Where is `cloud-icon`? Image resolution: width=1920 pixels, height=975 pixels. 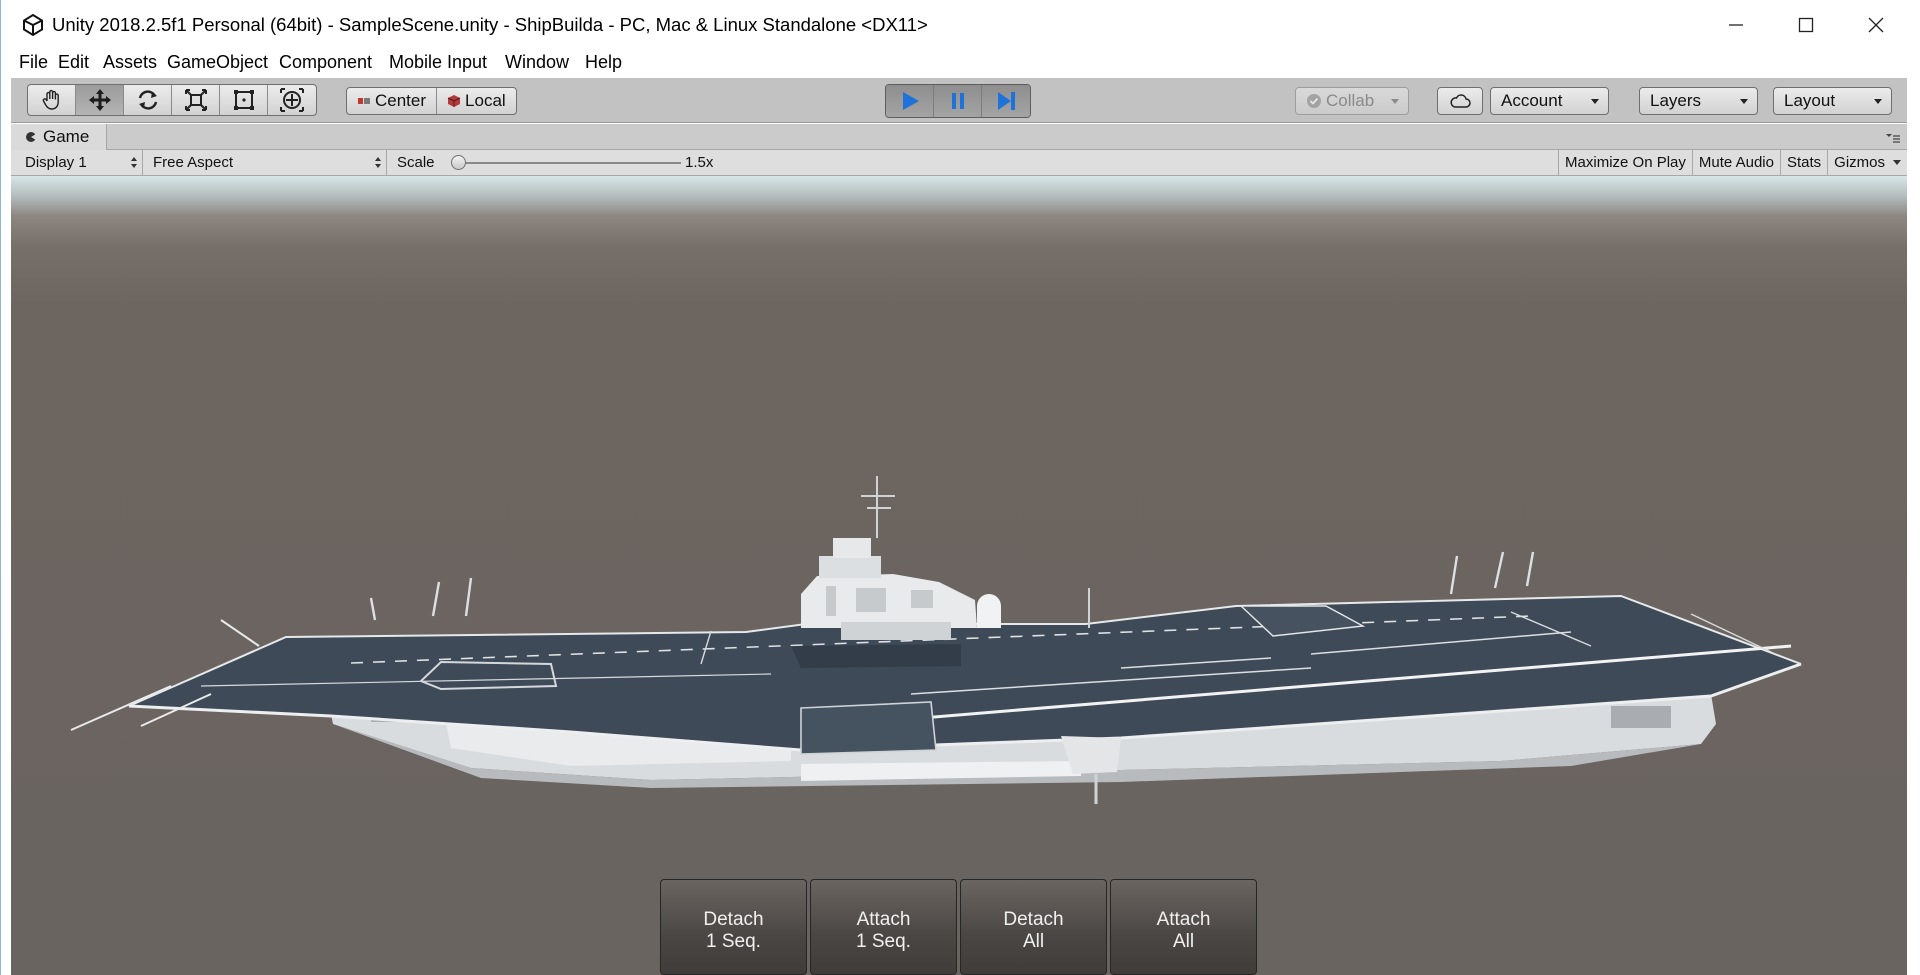
cloud-icon is located at coordinates (1460, 101).